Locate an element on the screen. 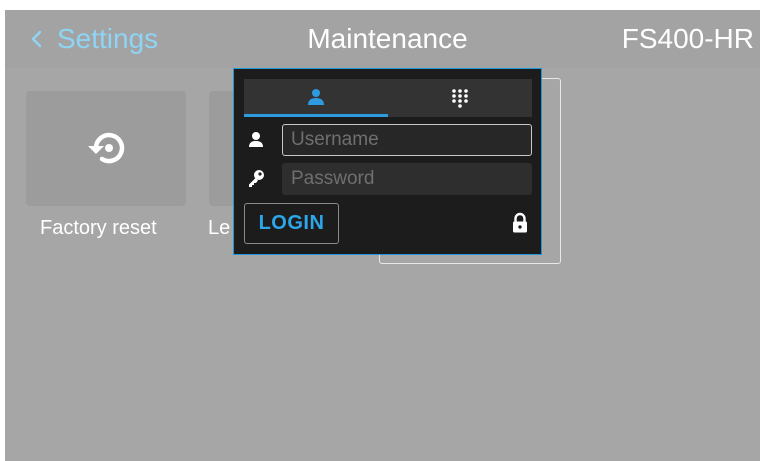 This screenshot has height=461, width=760. device-name: FS400-HR is located at coordinates (687, 38).